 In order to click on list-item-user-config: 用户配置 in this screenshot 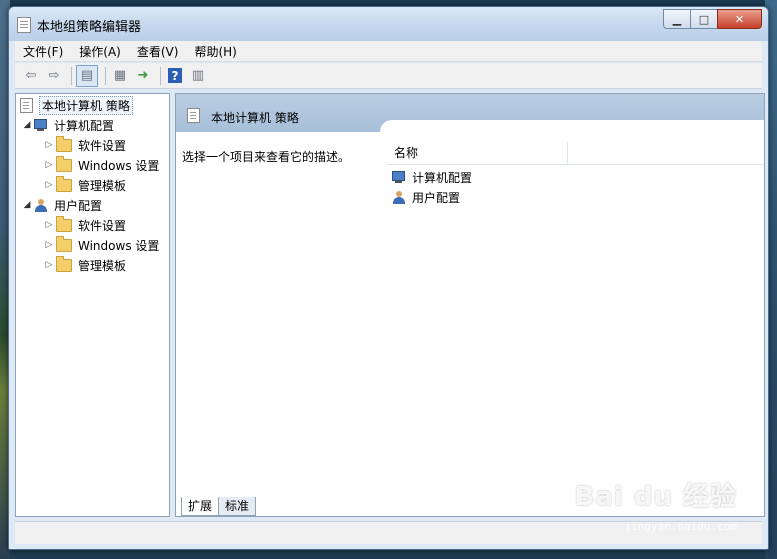, I will do `click(426, 197)`.